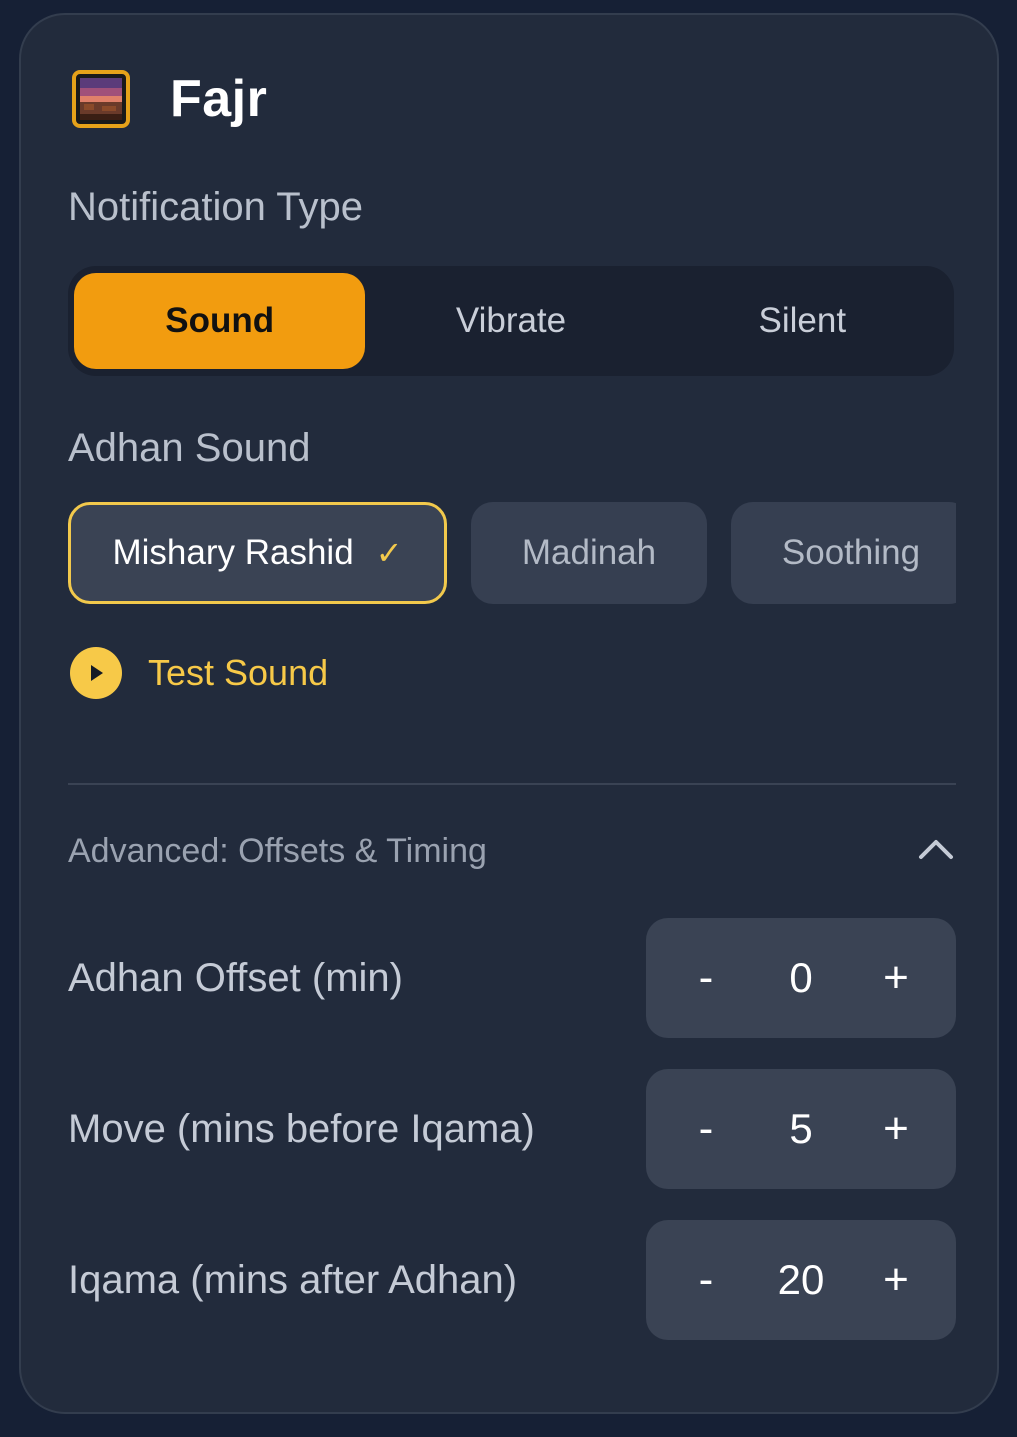  I want to click on move-before-iqama-label: Move (mins before Iqama), so click(301, 1128).